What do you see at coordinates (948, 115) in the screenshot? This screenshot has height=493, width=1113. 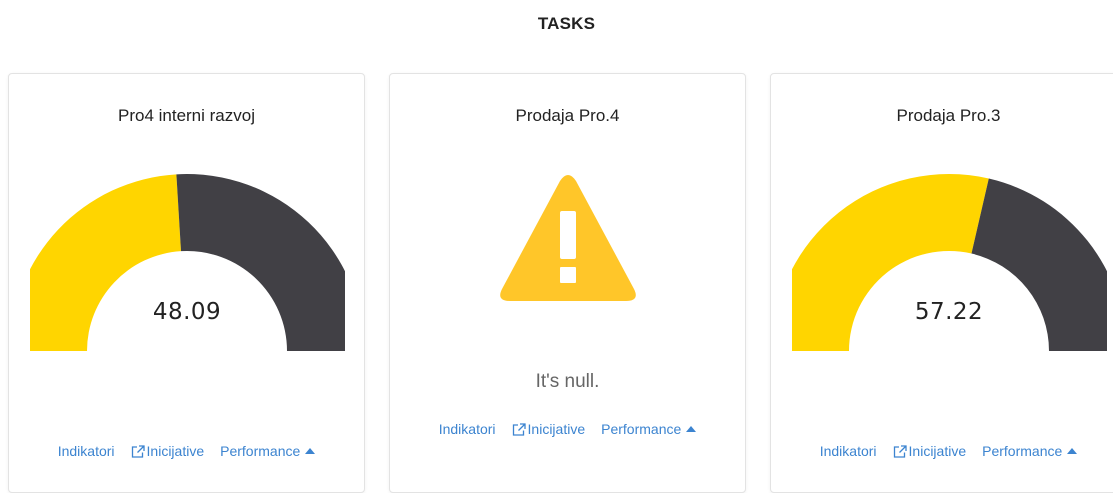 I see `card-title: Prodaja Pro.3` at bounding box center [948, 115].